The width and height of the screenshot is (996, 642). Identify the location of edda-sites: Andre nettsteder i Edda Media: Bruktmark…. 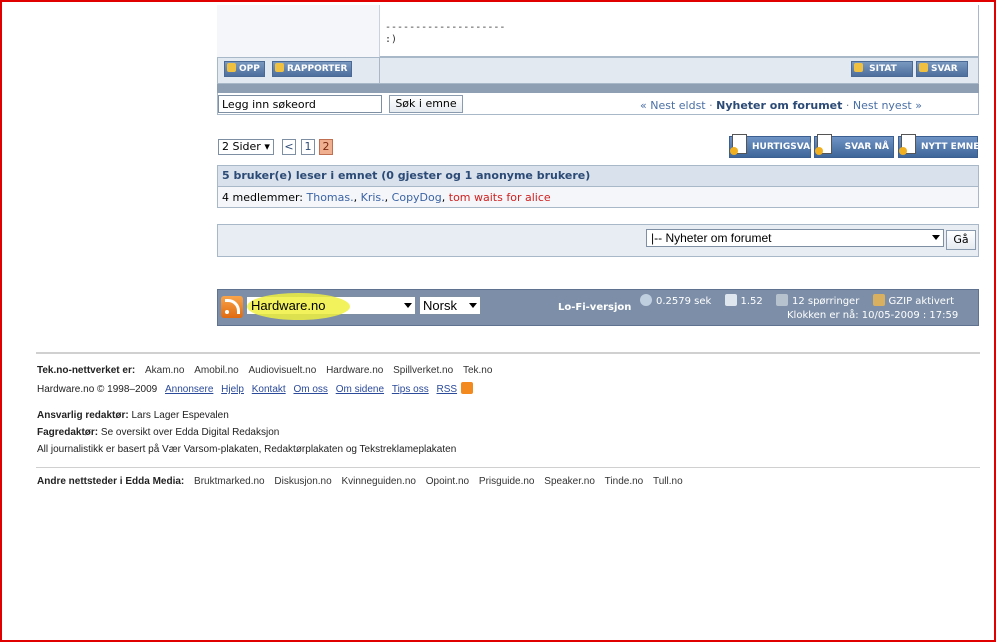
(360, 481).